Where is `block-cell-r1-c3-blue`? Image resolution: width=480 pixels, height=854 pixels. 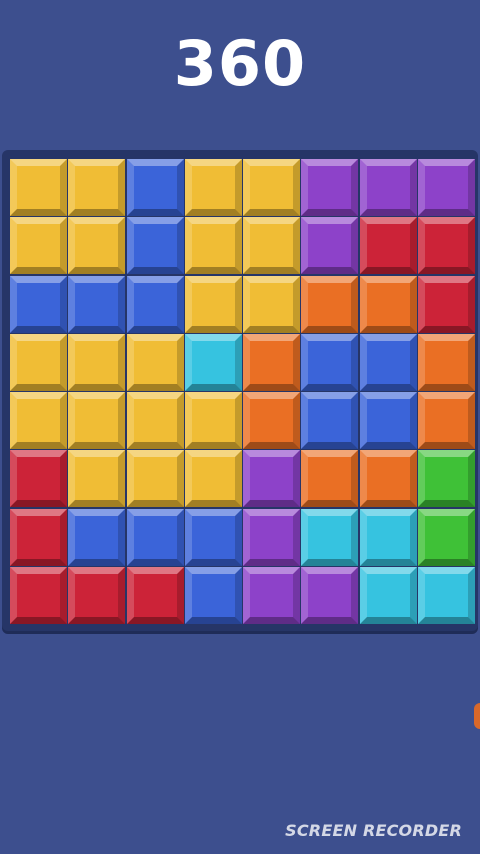
block-cell-r1-c3-blue is located at coordinates (155, 187).